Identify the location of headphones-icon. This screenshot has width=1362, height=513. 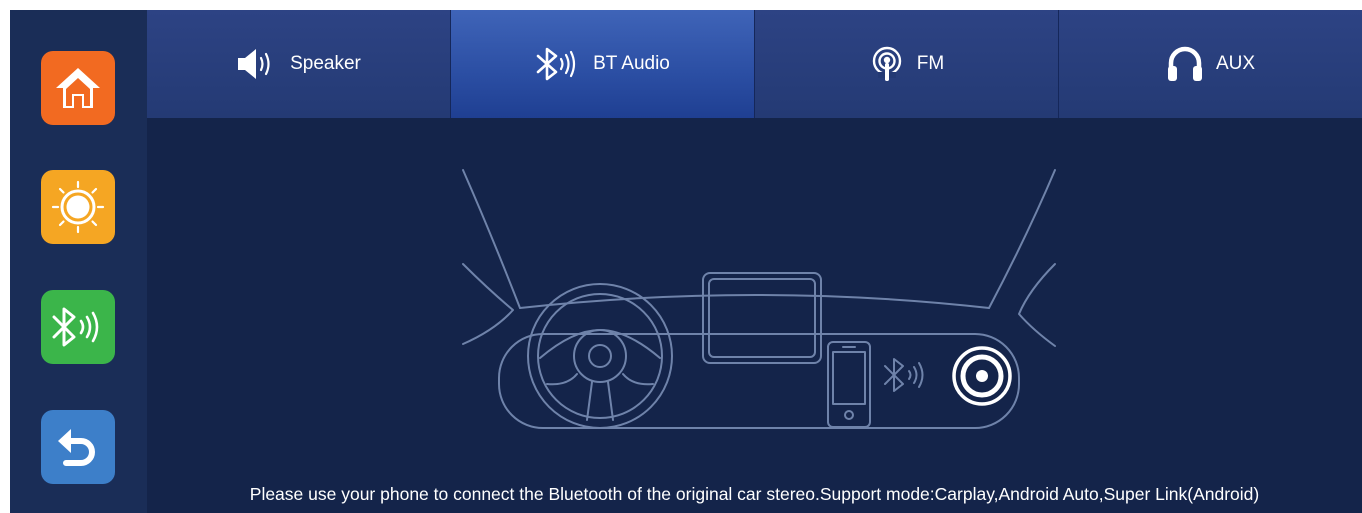
(1185, 64).